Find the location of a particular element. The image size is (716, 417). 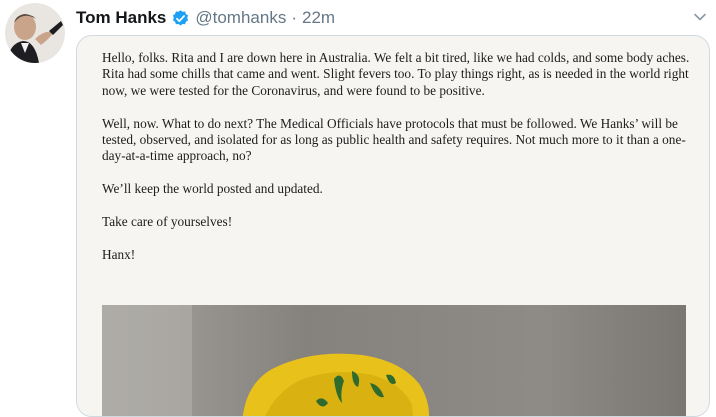

letter-paragraph: Take care of yourselves! is located at coordinates (167, 222).